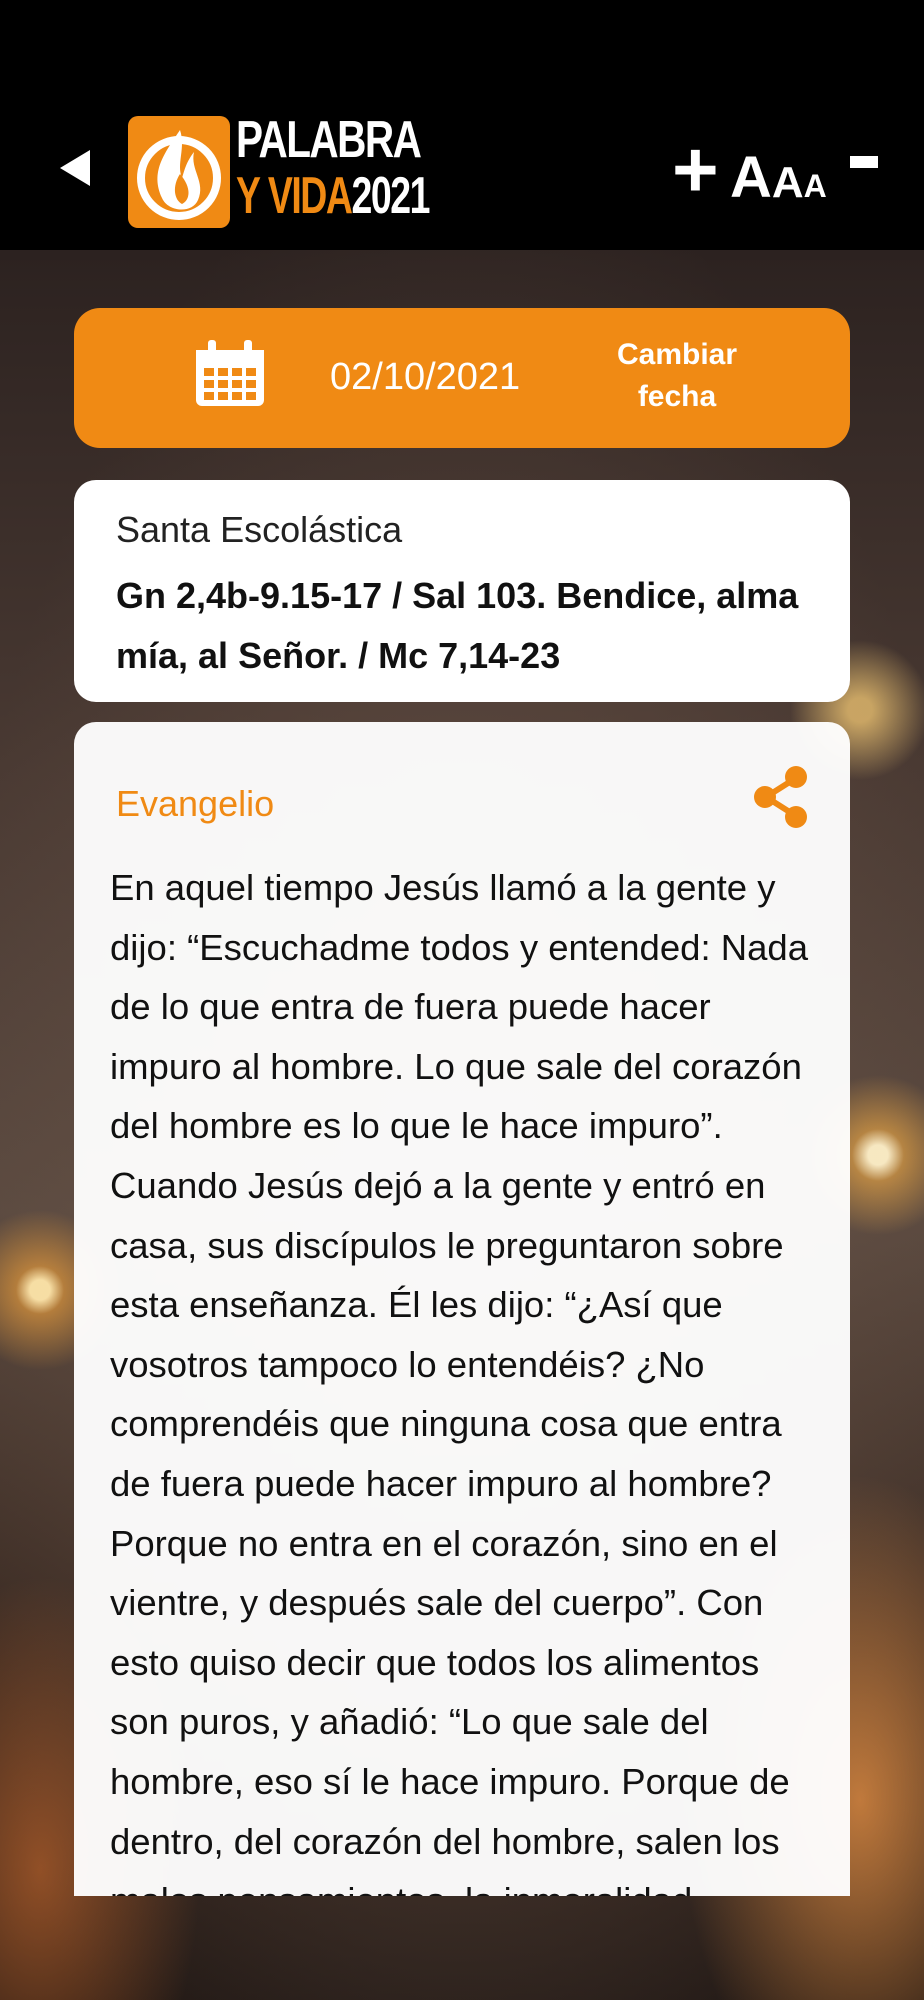  I want to click on flame-icon, so click(179, 175).